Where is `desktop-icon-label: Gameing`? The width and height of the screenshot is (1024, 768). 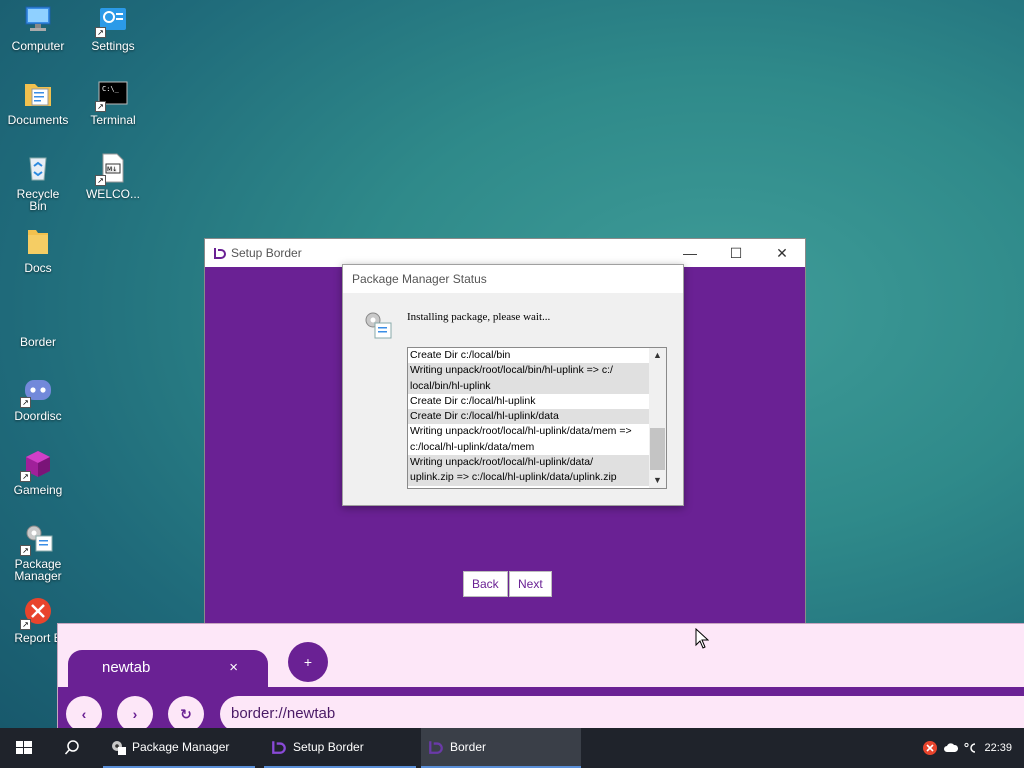 desktop-icon-label: Gameing is located at coordinates (38, 490).